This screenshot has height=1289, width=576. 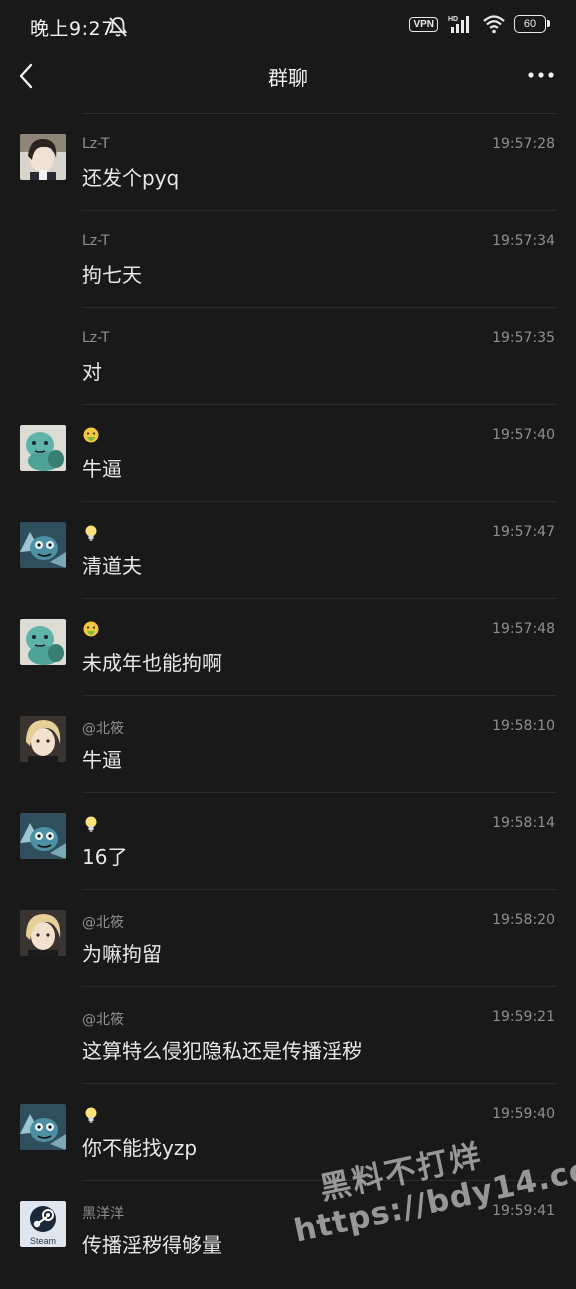 What do you see at coordinates (523, 920) in the screenshot?
I see `message-time: 19:58:20` at bounding box center [523, 920].